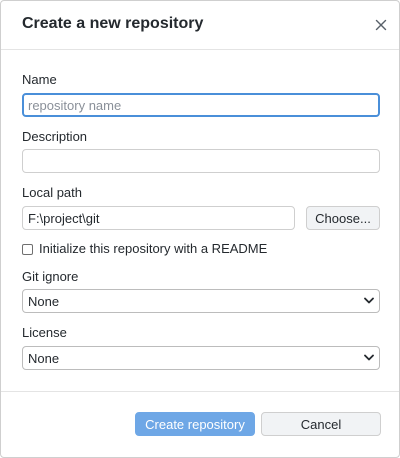 This screenshot has width=400, height=458. Describe the element at coordinates (195, 424) in the screenshot. I see `create-repository-button: Create repository` at that location.